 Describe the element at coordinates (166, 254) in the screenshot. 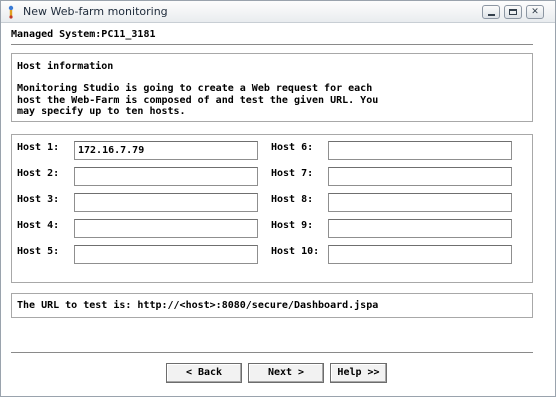

I see `host-5-input` at that location.